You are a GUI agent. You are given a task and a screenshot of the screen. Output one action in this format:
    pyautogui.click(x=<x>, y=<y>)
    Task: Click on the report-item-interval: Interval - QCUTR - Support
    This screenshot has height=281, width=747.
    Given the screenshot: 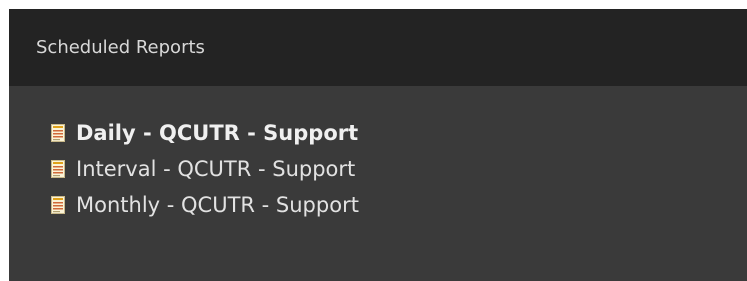 What is the action you would take?
    pyautogui.click(x=205, y=169)
    